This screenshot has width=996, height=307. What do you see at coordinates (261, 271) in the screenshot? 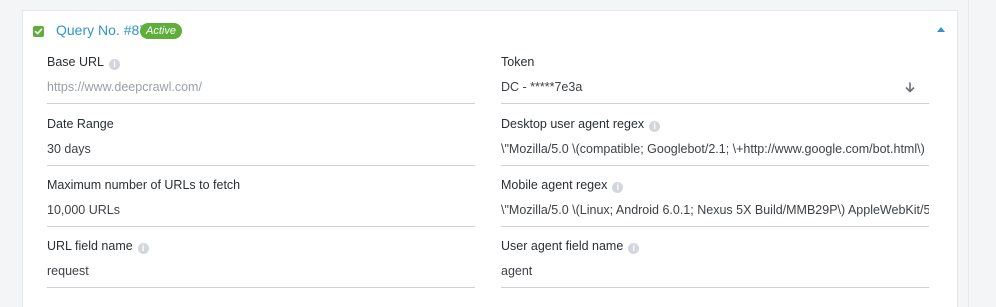
I see `url-field-name-input: request` at bounding box center [261, 271].